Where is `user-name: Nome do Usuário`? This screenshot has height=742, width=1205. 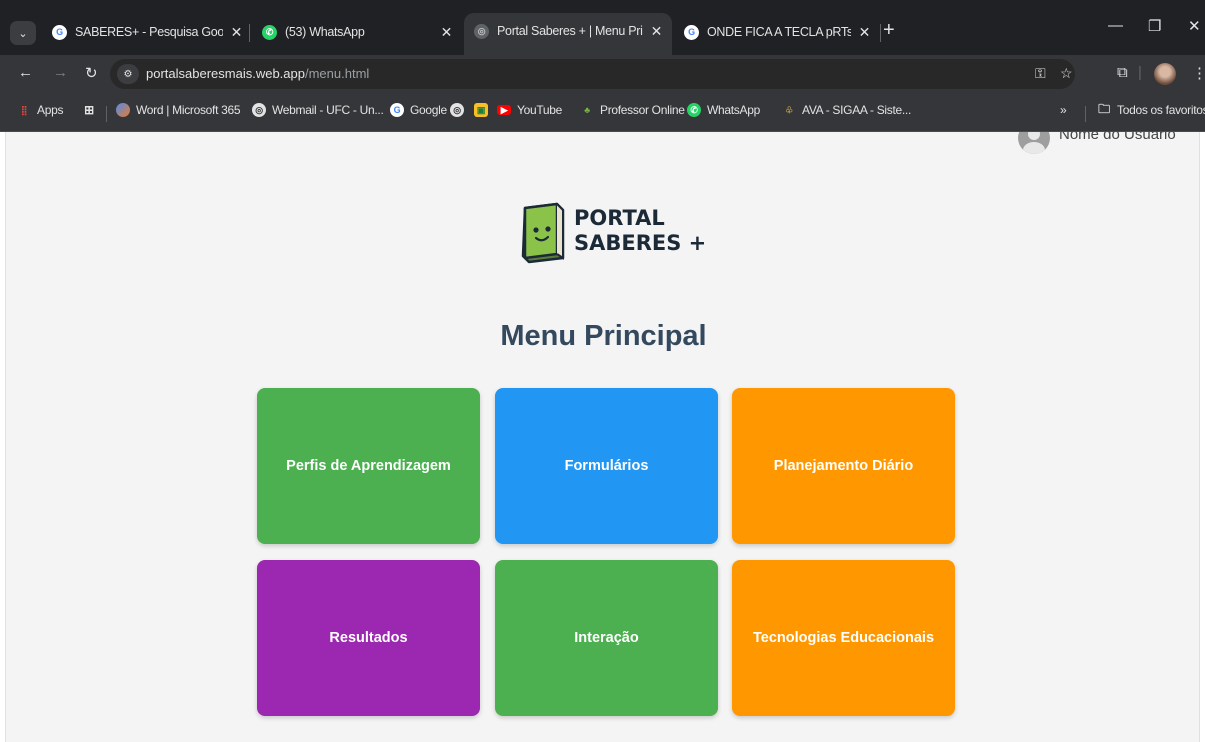 user-name: Nome do Usuário is located at coordinates (1117, 137).